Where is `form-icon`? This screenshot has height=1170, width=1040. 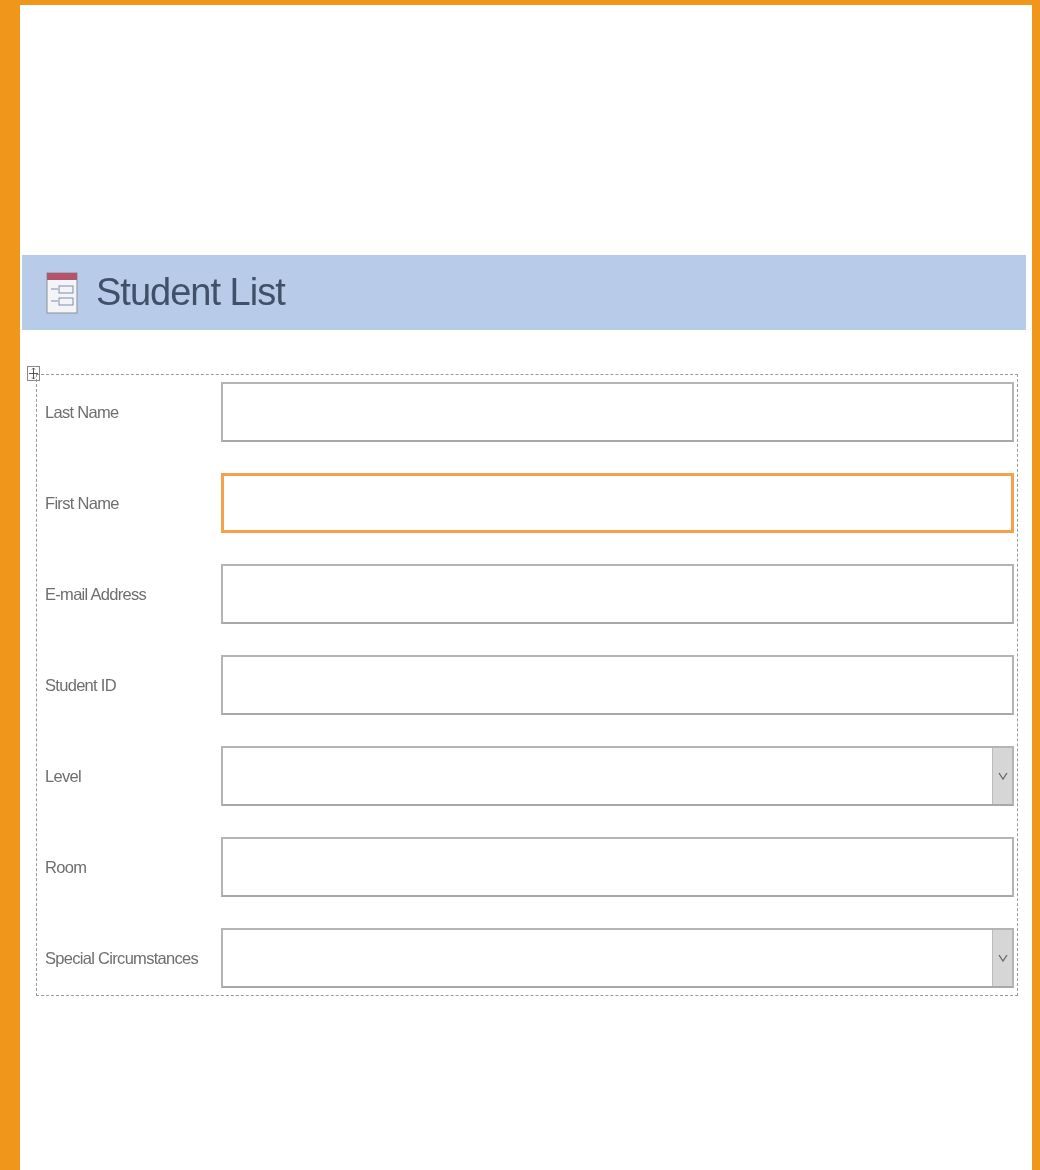 form-icon is located at coordinates (62, 292).